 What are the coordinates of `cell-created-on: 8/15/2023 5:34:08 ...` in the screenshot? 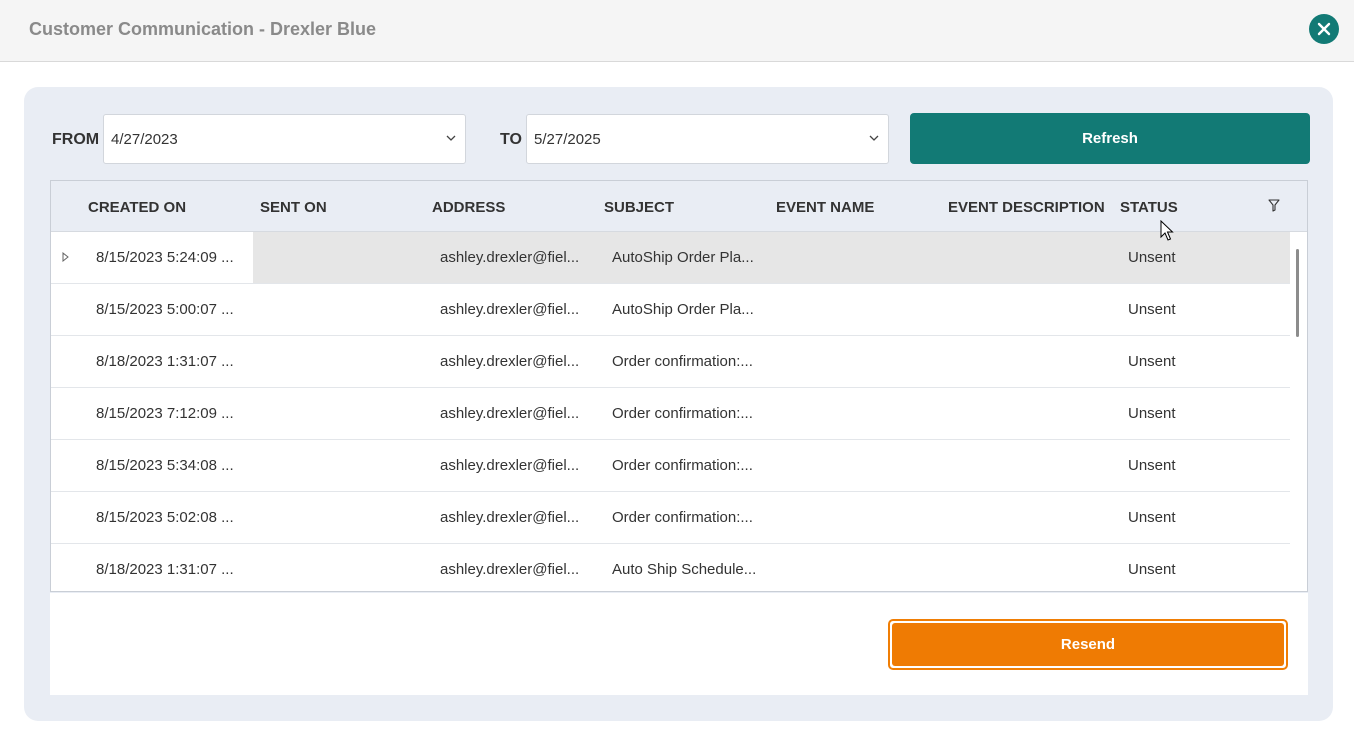 It's located at (165, 465).